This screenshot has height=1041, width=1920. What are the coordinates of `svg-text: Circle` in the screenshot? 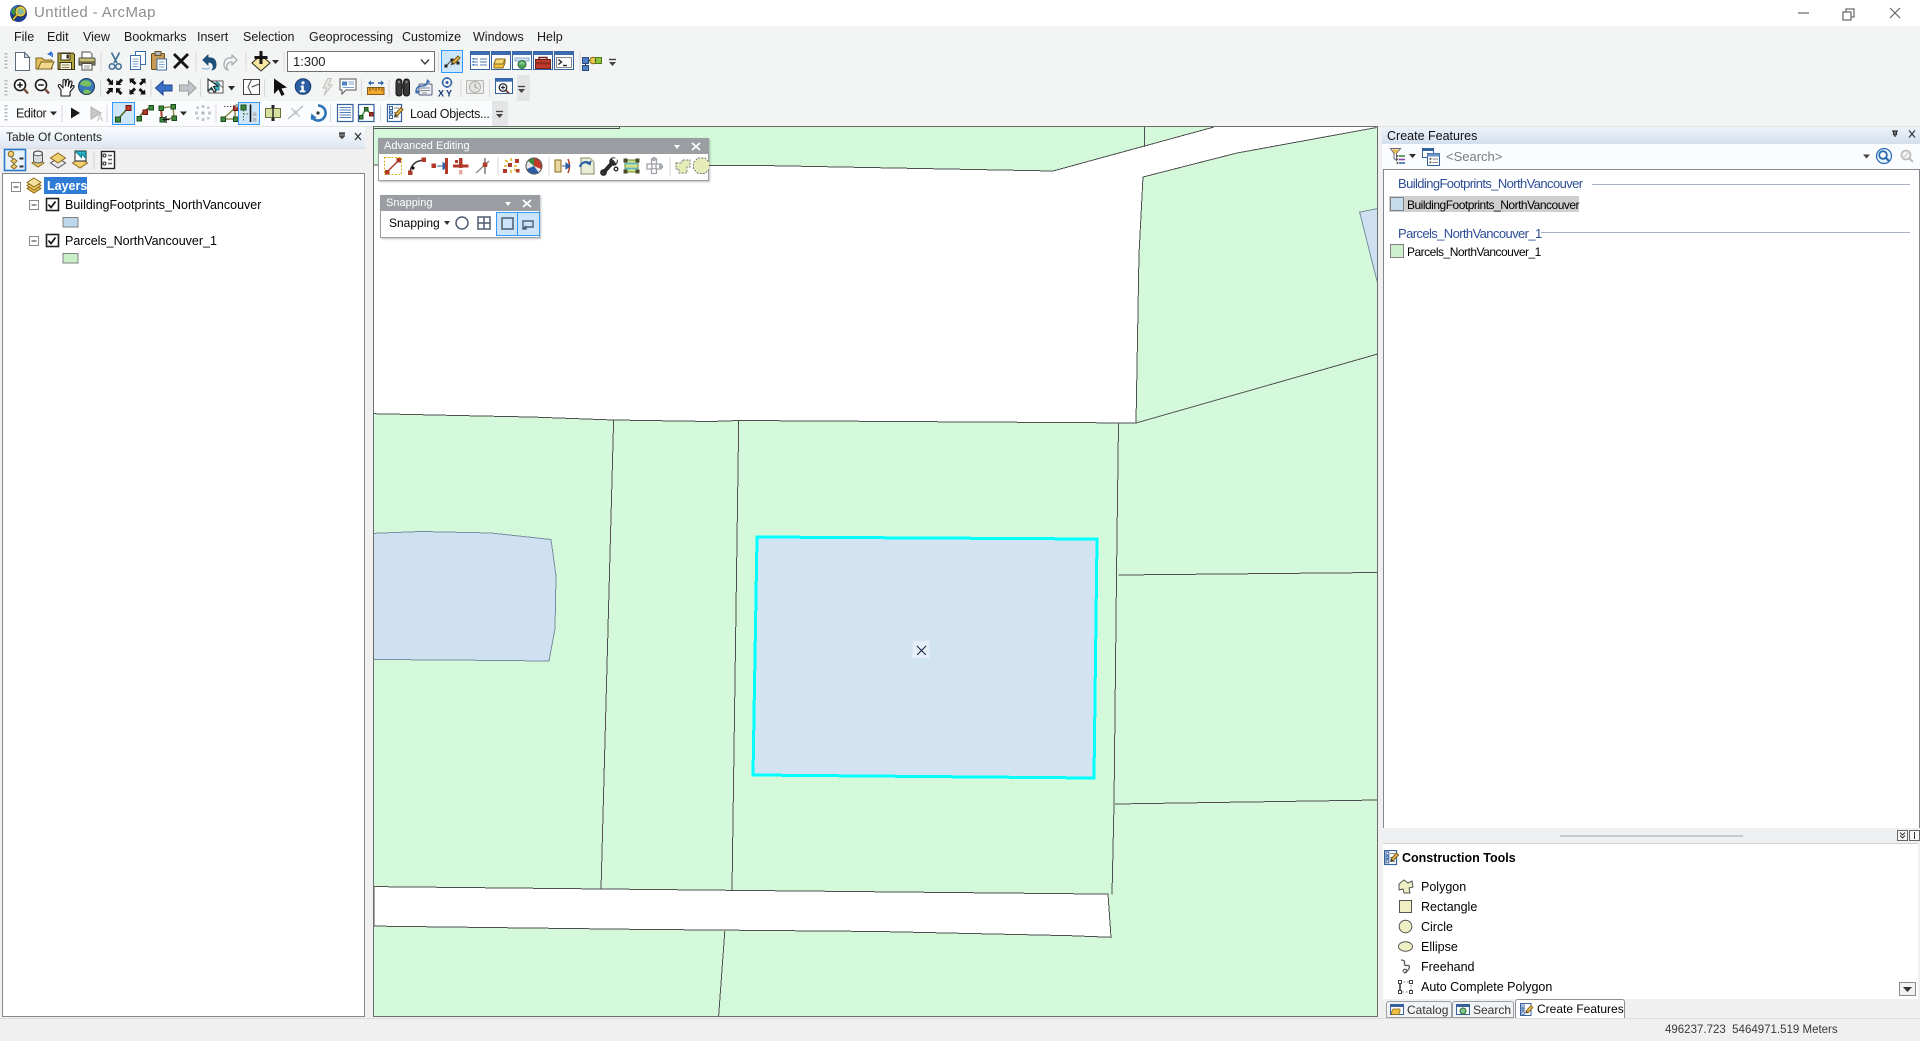 It's located at (1437, 927).